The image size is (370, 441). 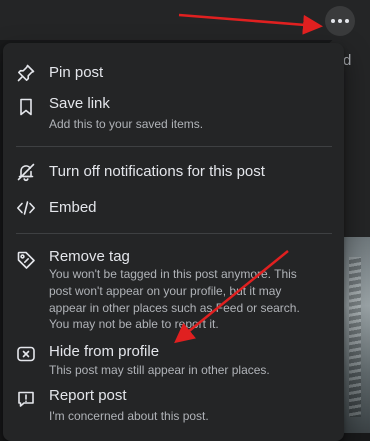 What do you see at coordinates (333, 21) in the screenshot?
I see `three-dots-icon` at bounding box center [333, 21].